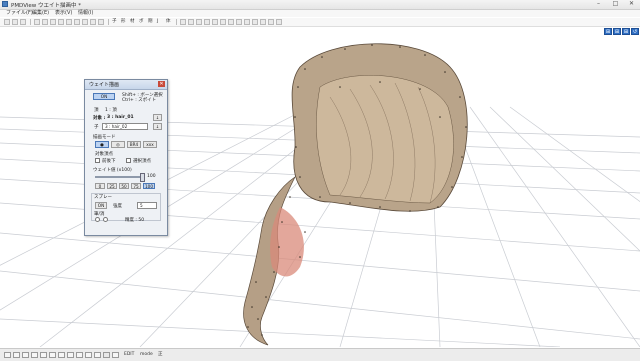 The image size is (640, 361). What do you see at coordinates (23, 22) in the screenshot?
I see `save-icon` at bounding box center [23, 22].